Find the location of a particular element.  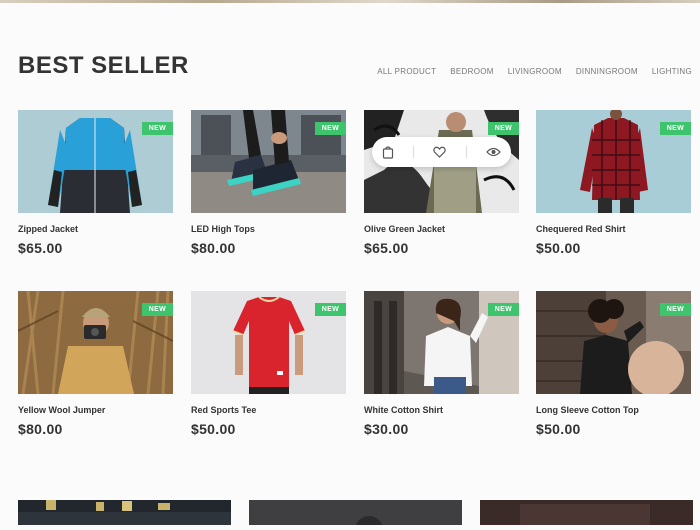

filter-lighting: LIGHTING is located at coordinates (672, 71).